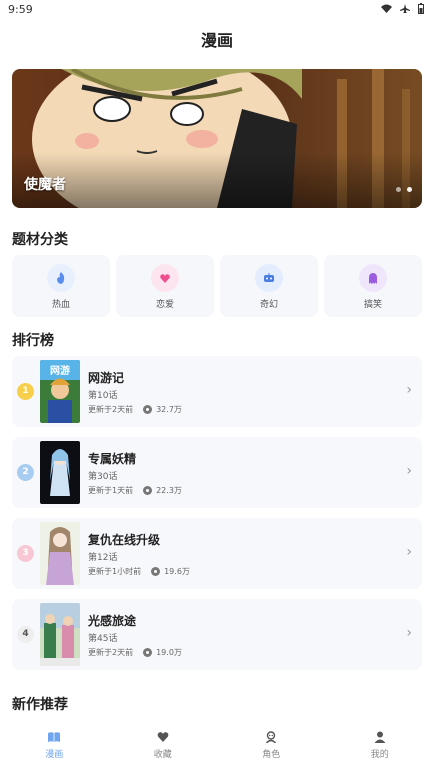  I want to click on status-icons, so click(402, 10).